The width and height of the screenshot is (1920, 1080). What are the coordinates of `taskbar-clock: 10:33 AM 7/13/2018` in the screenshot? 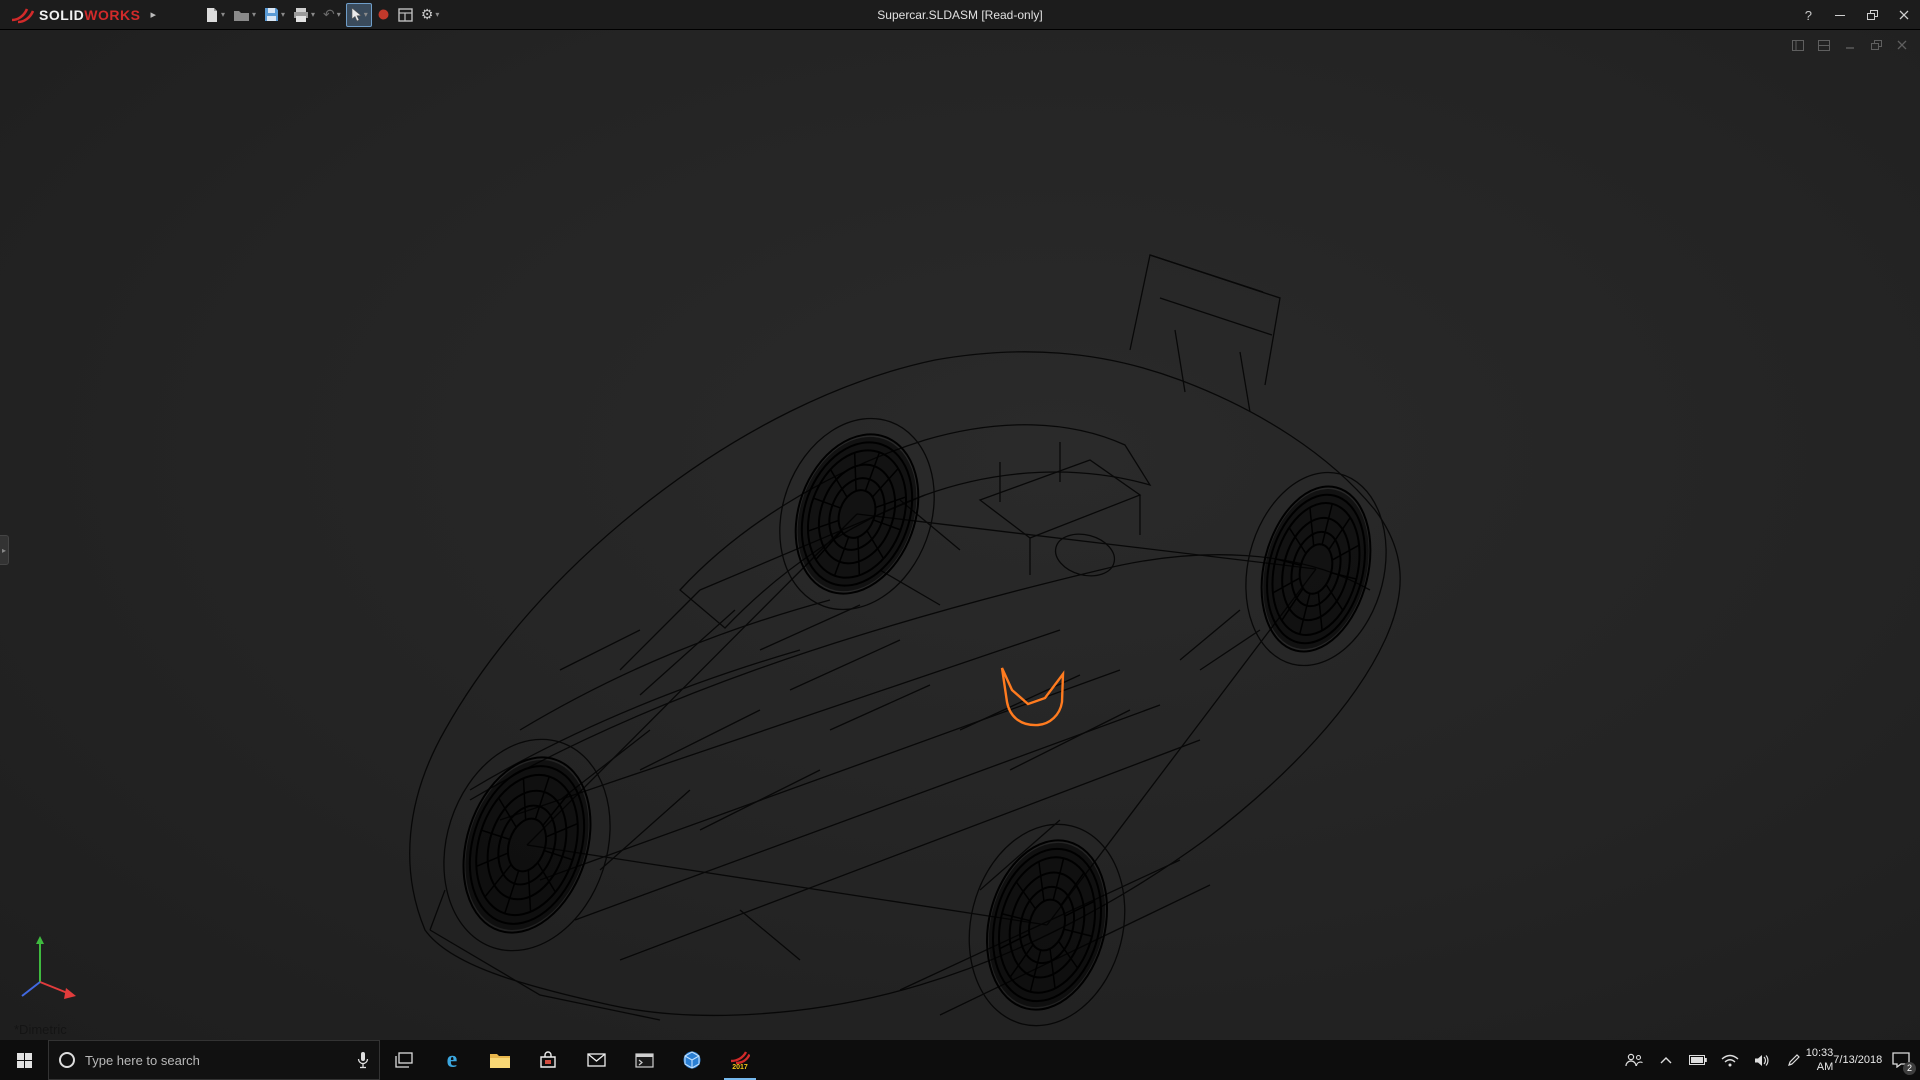 It's located at (1844, 1060).